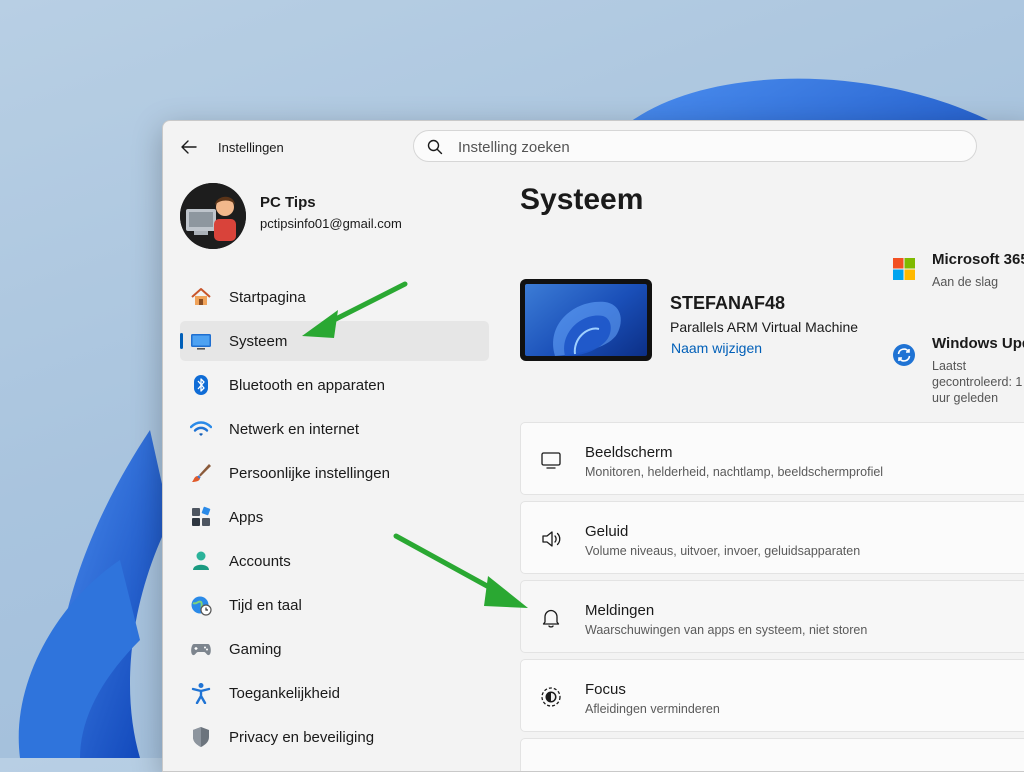 The image size is (1024, 772). What do you see at coordinates (587, 328) in the screenshot?
I see `wallpaper-thumbnail-icon` at bounding box center [587, 328].